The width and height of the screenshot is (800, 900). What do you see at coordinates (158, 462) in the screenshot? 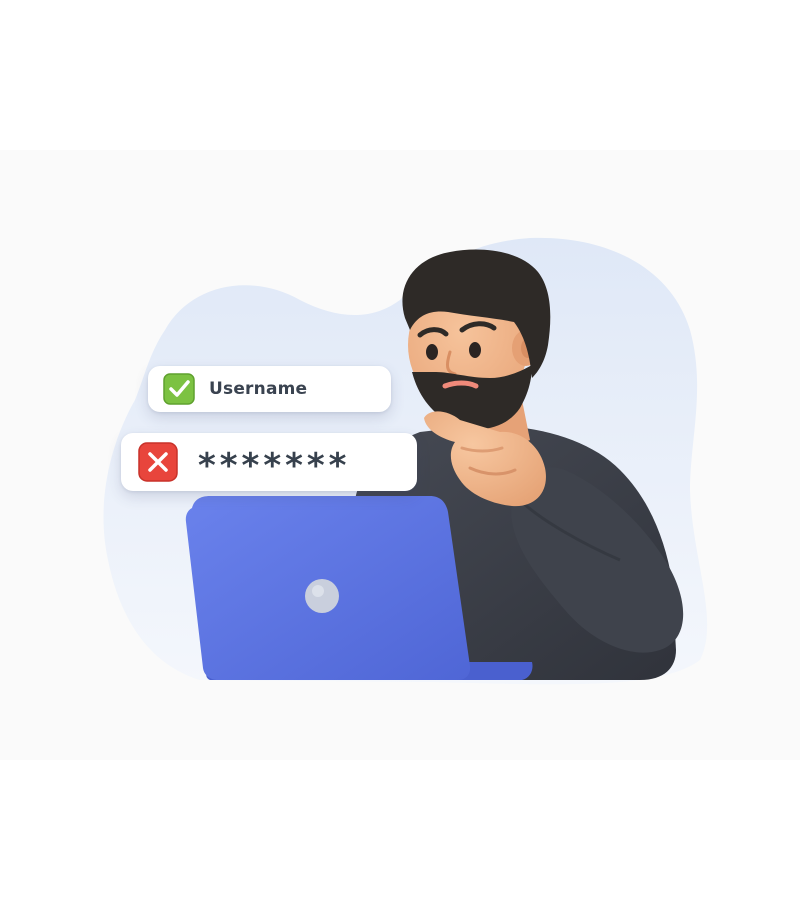
I see `cross-icon` at bounding box center [158, 462].